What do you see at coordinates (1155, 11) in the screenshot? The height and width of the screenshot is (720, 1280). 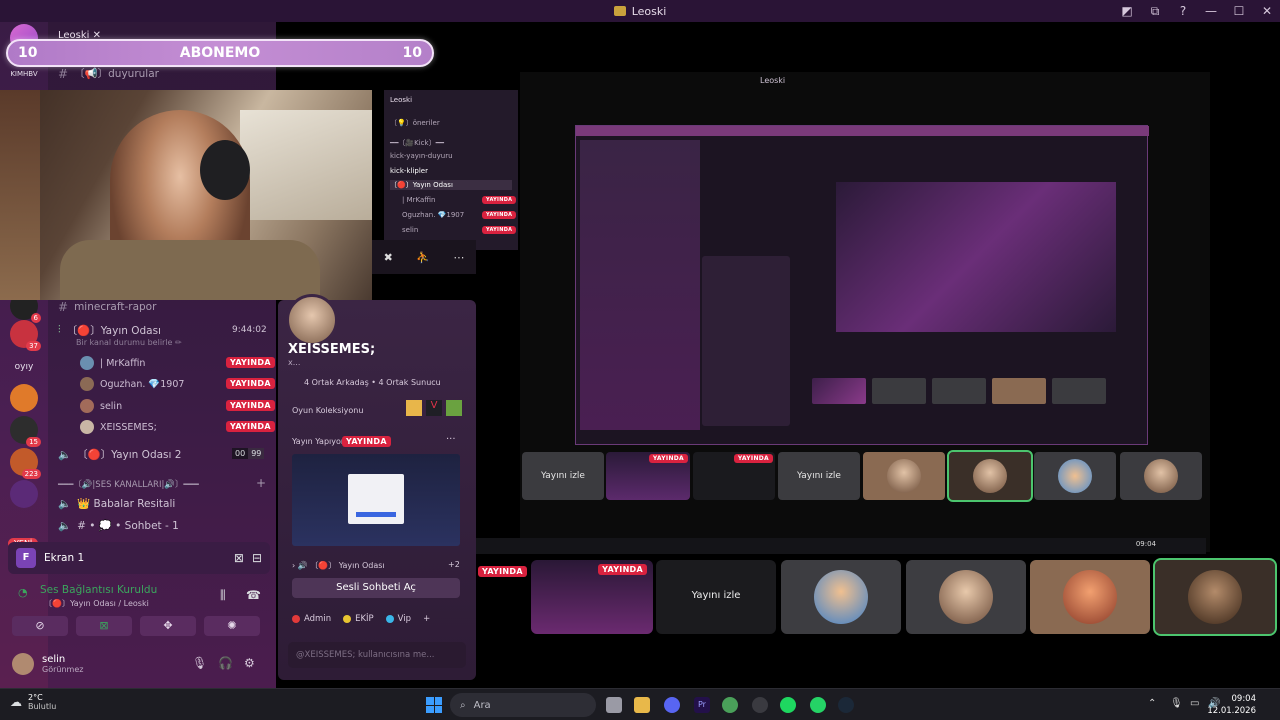 I see `screen-icon: ⧉` at bounding box center [1155, 11].